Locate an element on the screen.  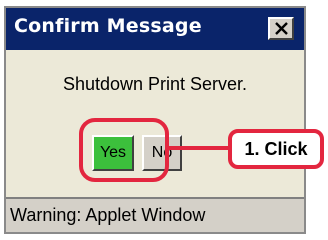
highlight-ring-annotation is located at coordinates (124, 150).